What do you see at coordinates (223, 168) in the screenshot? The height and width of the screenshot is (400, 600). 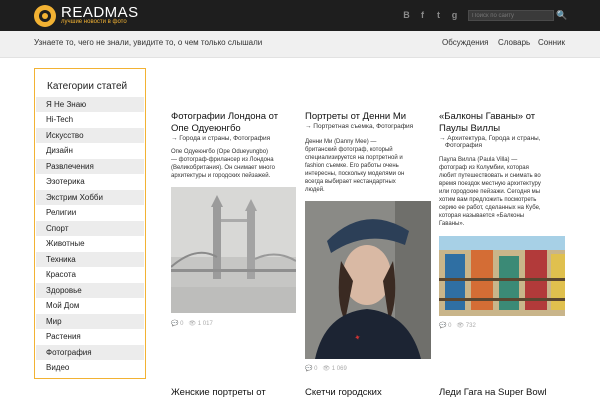 I see `article-excerpt: (Великобритания). Он снимает много` at bounding box center [223, 168].